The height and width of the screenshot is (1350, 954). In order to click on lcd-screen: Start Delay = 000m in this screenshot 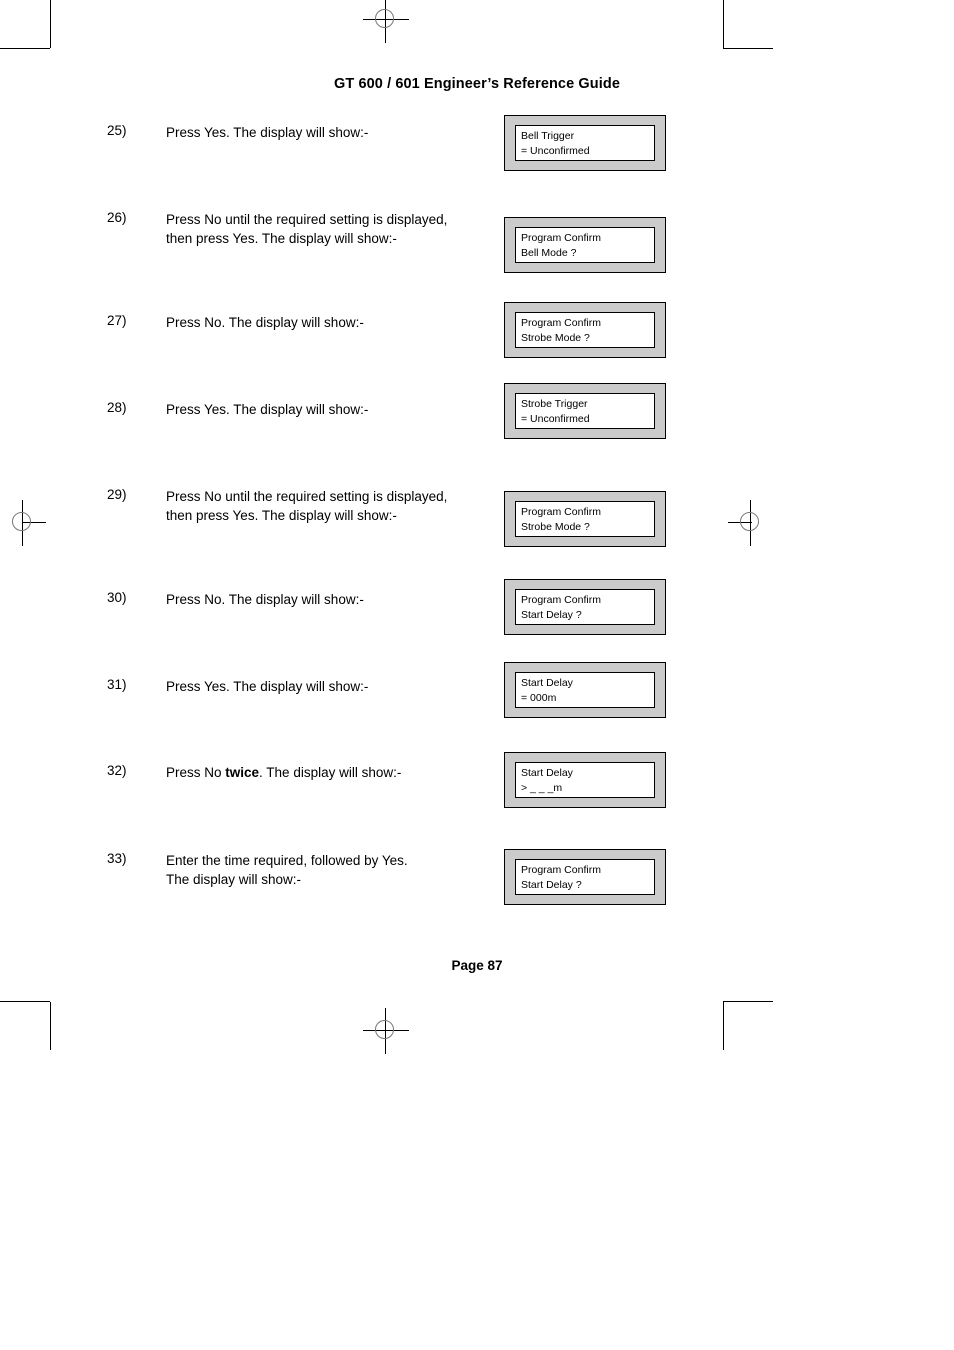, I will do `click(585, 690)`.